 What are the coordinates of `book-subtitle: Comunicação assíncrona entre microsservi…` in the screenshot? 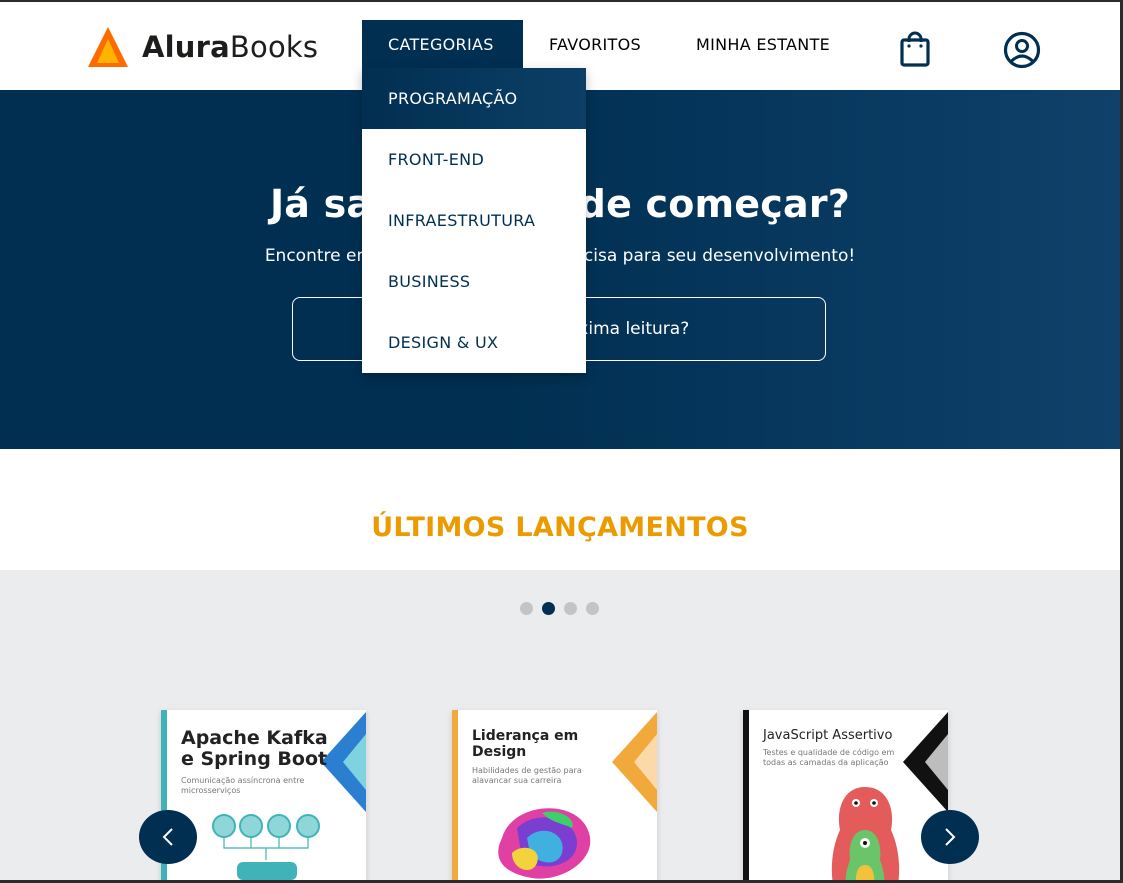 It's located at (243, 785).